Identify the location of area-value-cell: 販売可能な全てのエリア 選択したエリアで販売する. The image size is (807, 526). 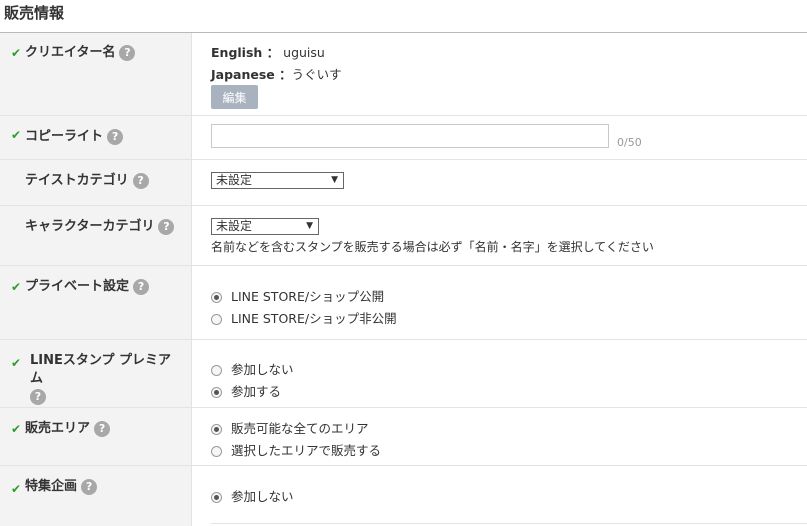
(499, 436).